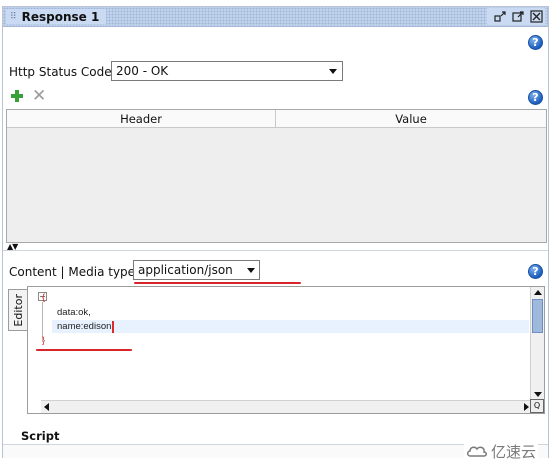 The height and width of the screenshot is (464, 554). I want to click on cloud-logo-icon, so click(477, 451).